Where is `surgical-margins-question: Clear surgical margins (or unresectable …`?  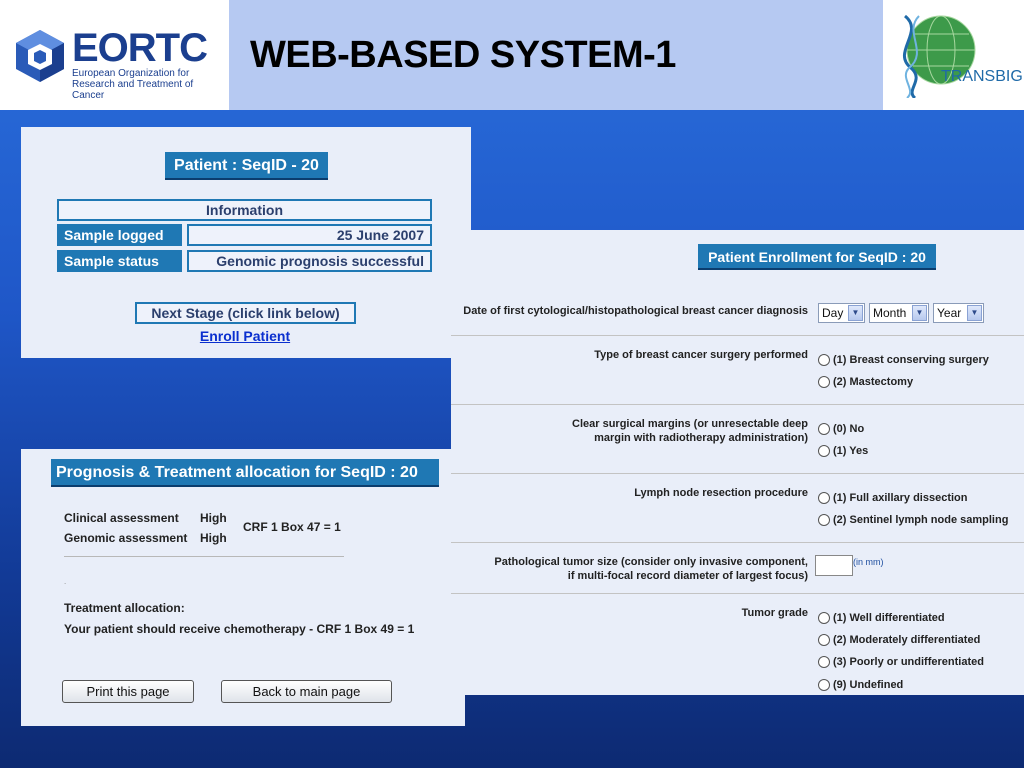 surgical-margins-question: Clear surgical margins (or unresectable … is located at coordinates (690, 431).